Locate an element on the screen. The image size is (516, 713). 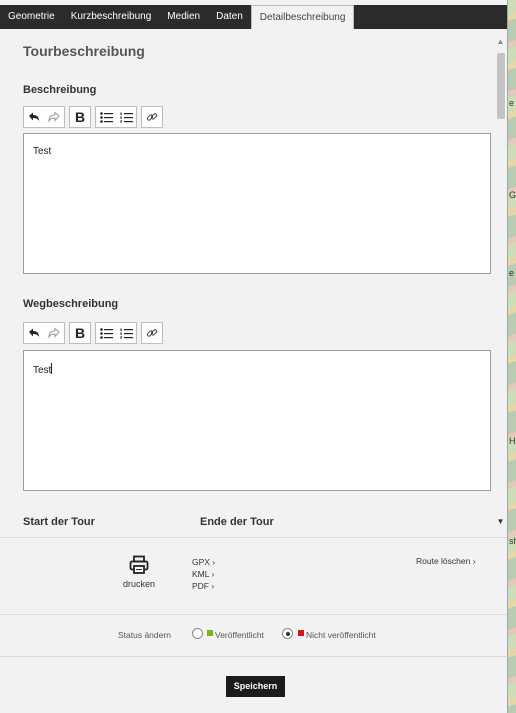
map-background: e G e H sh is located at coordinates (511, 356).